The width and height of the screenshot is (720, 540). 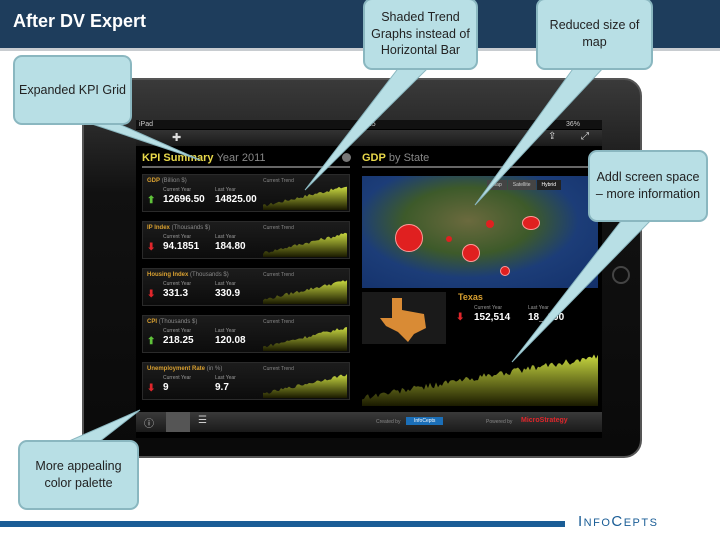 What do you see at coordinates (282, 524) in the screenshot?
I see `footer-rule` at bounding box center [282, 524].